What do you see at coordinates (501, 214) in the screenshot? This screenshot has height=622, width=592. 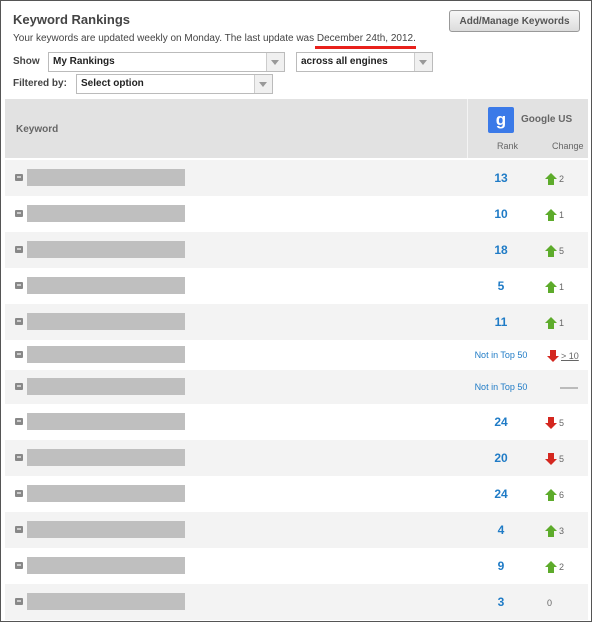 I see `rank-value: 10` at bounding box center [501, 214].